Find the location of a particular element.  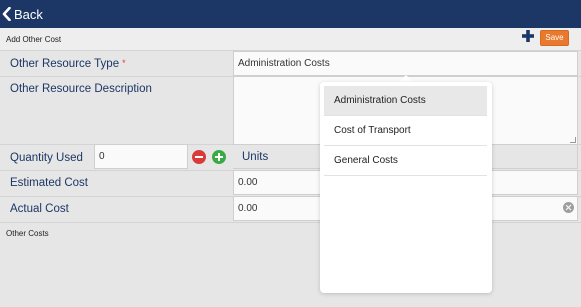

required-mark: * is located at coordinates (124, 63).